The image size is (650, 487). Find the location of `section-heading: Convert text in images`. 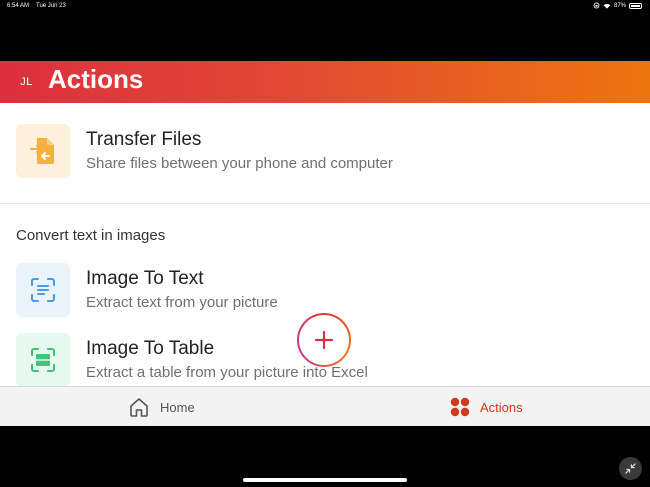

section-heading: Convert text in images is located at coordinates (91, 235).